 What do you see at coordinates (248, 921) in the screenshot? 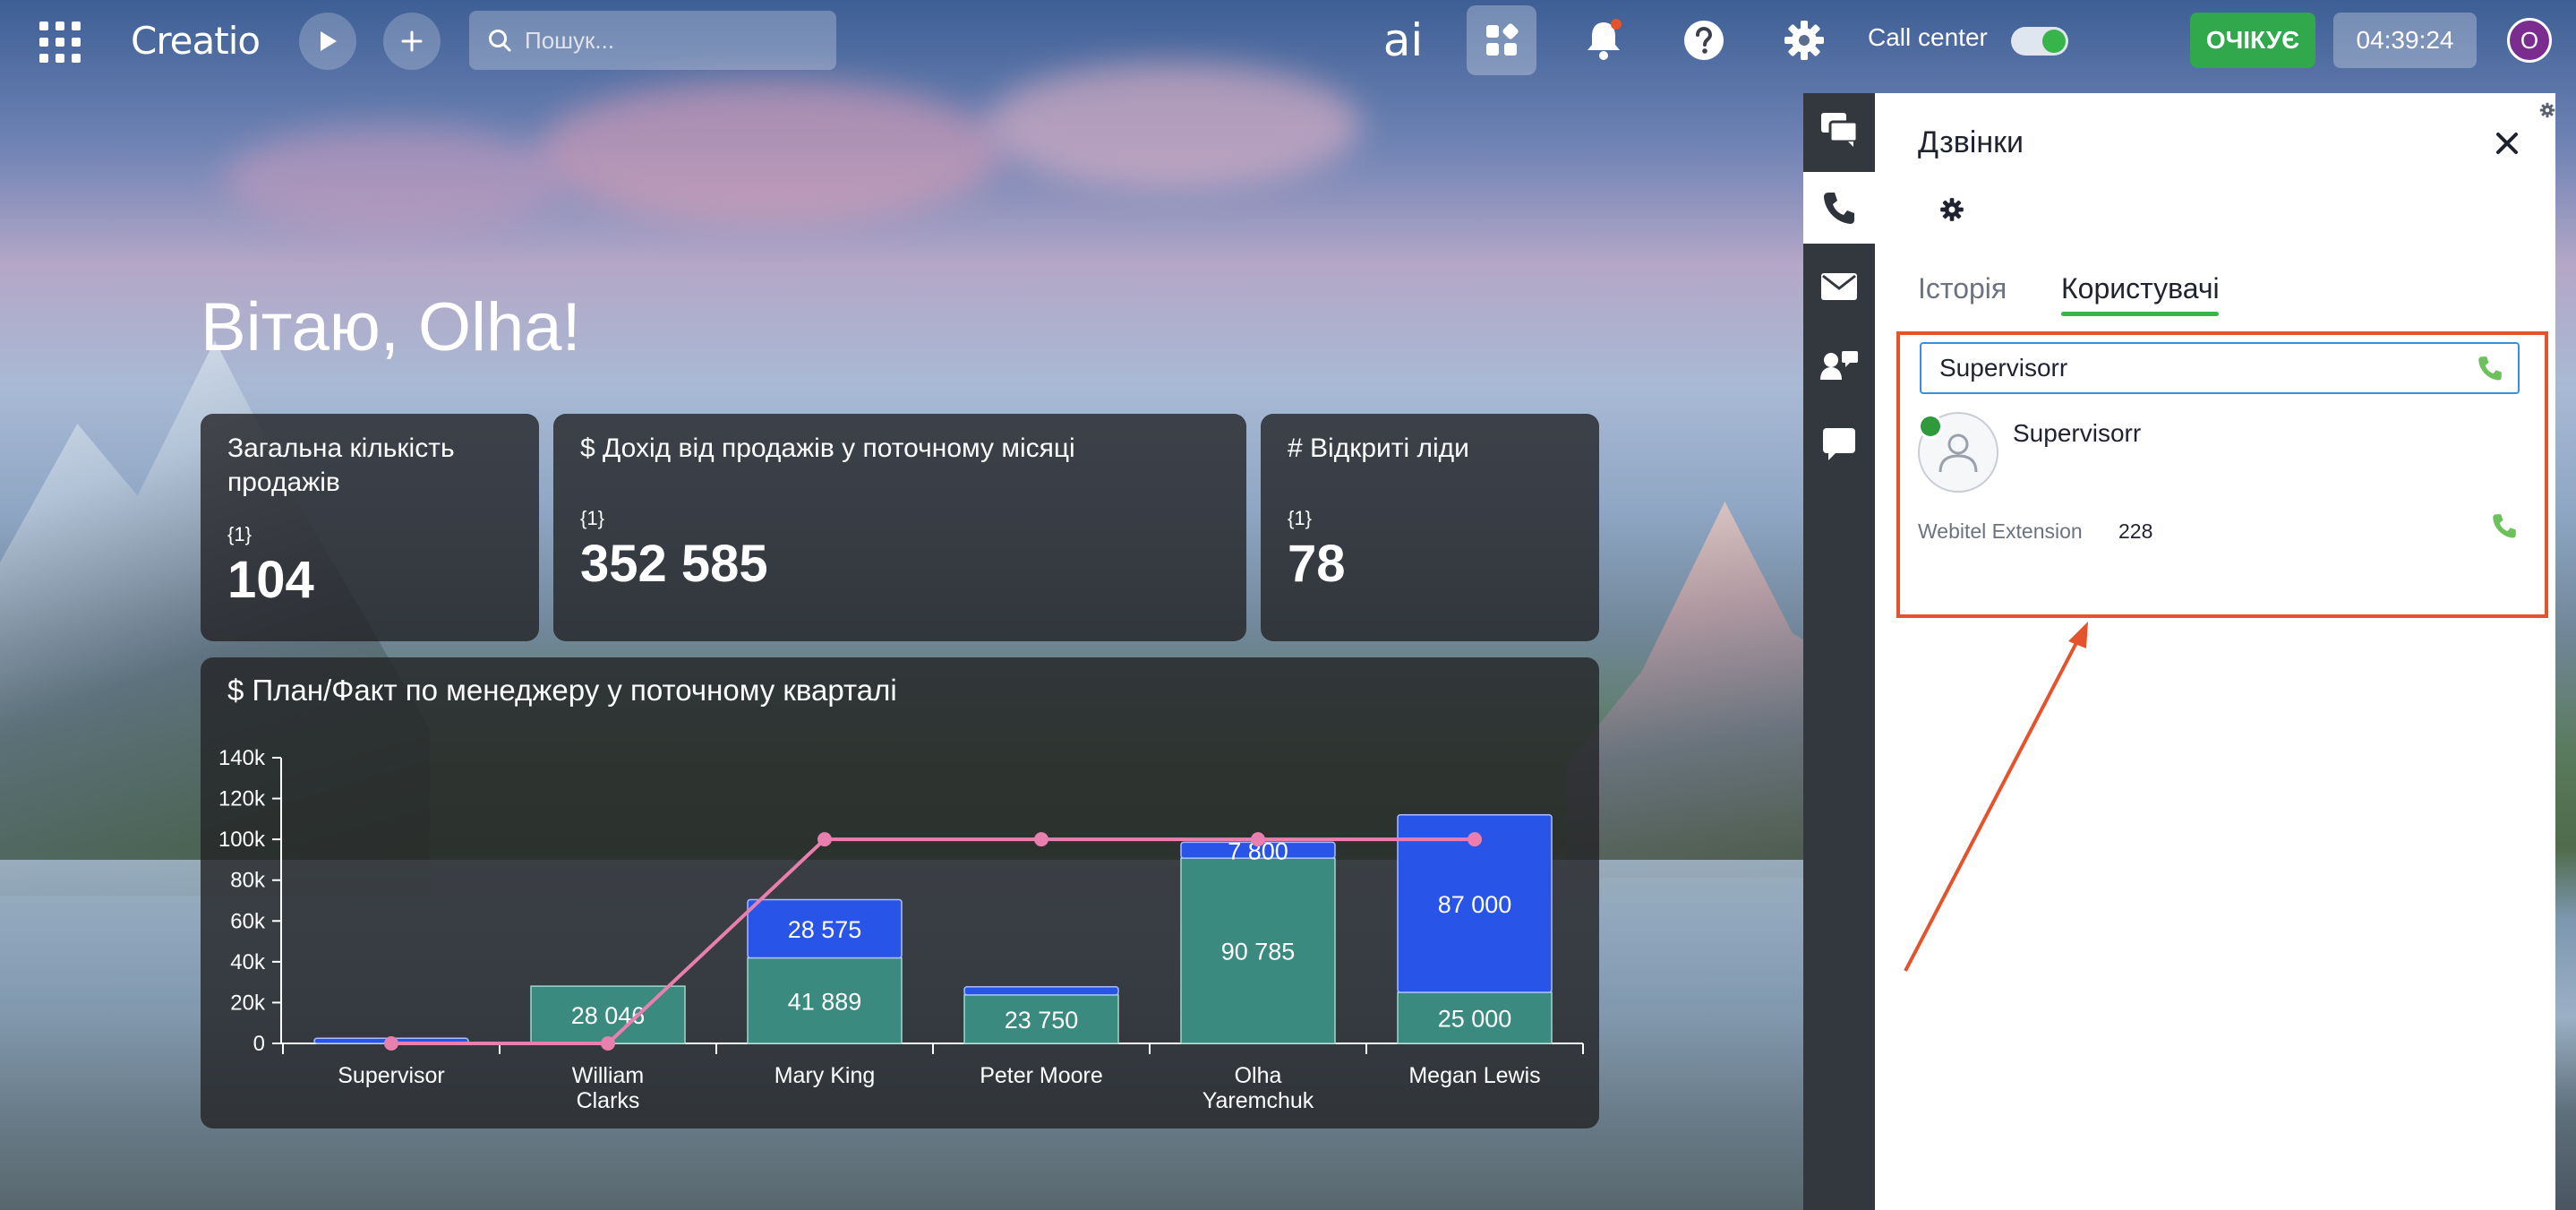
I see `y-tick-label: 60k` at bounding box center [248, 921].